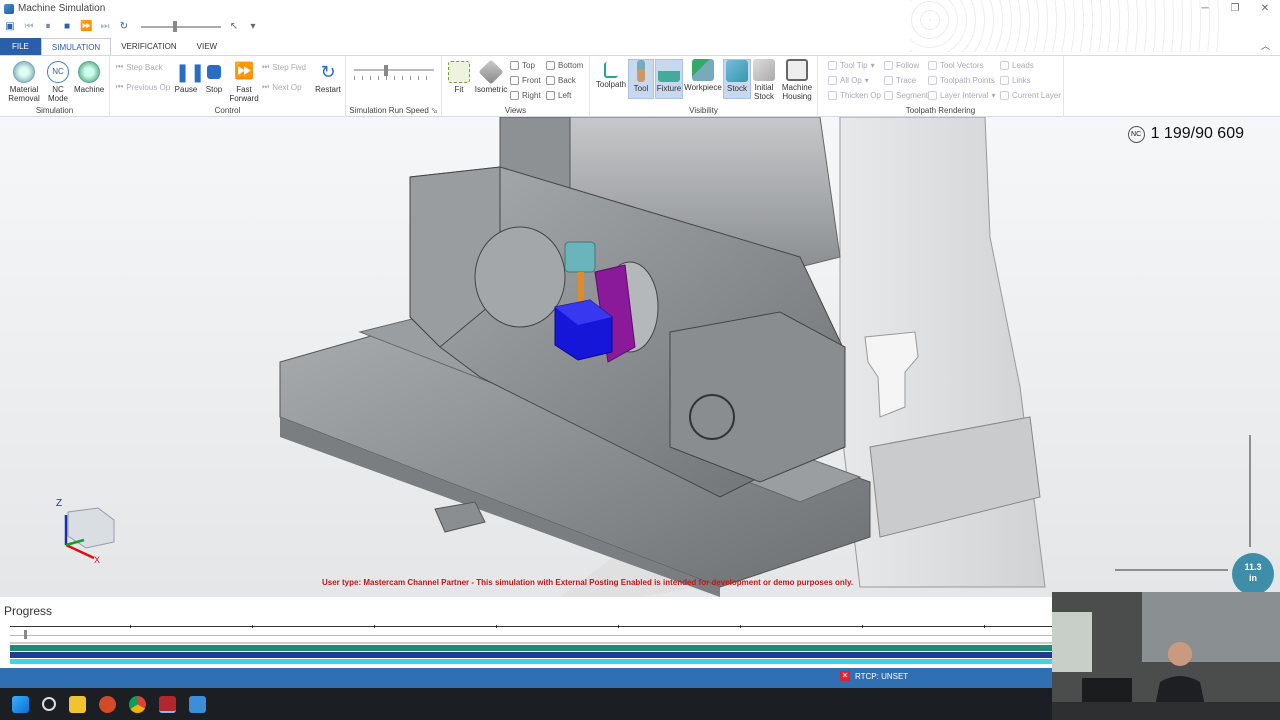  What do you see at coordinates (253, 27) in the screenshot?
I see `customize-icon: ▾` at bounding box center [253, 27].